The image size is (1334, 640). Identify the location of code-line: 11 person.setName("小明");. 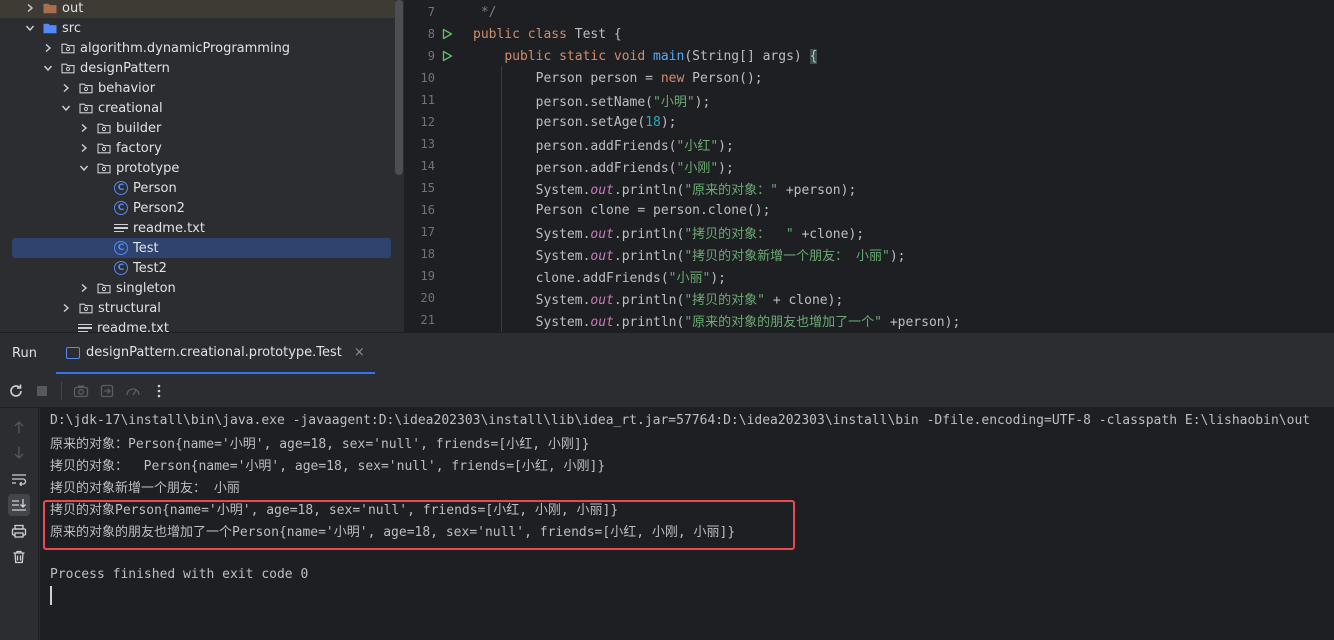
(869, 100).